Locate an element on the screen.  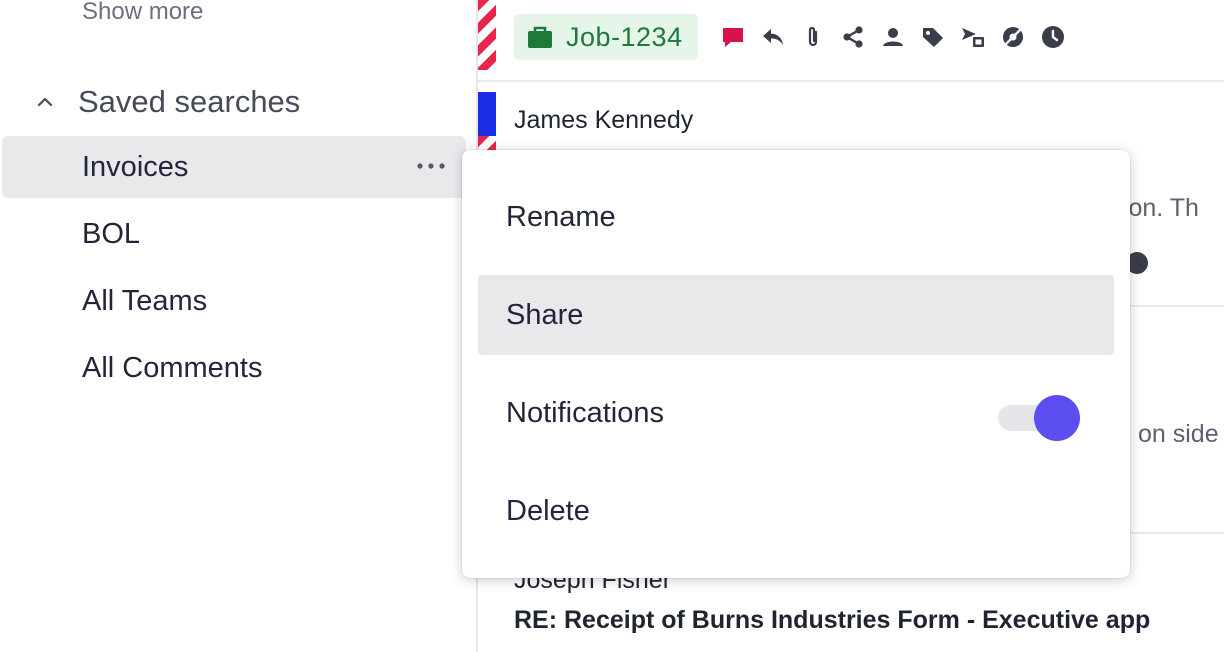
more-options-icon is located at coordinates (431, 166).